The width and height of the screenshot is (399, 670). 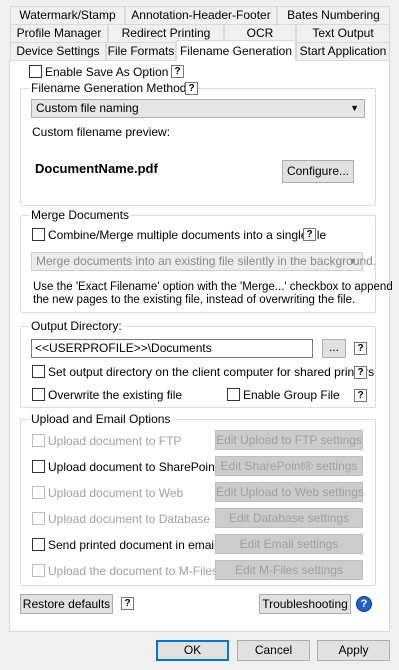 I want to click on overwrite-checkbox, so click(x=38, y=394).